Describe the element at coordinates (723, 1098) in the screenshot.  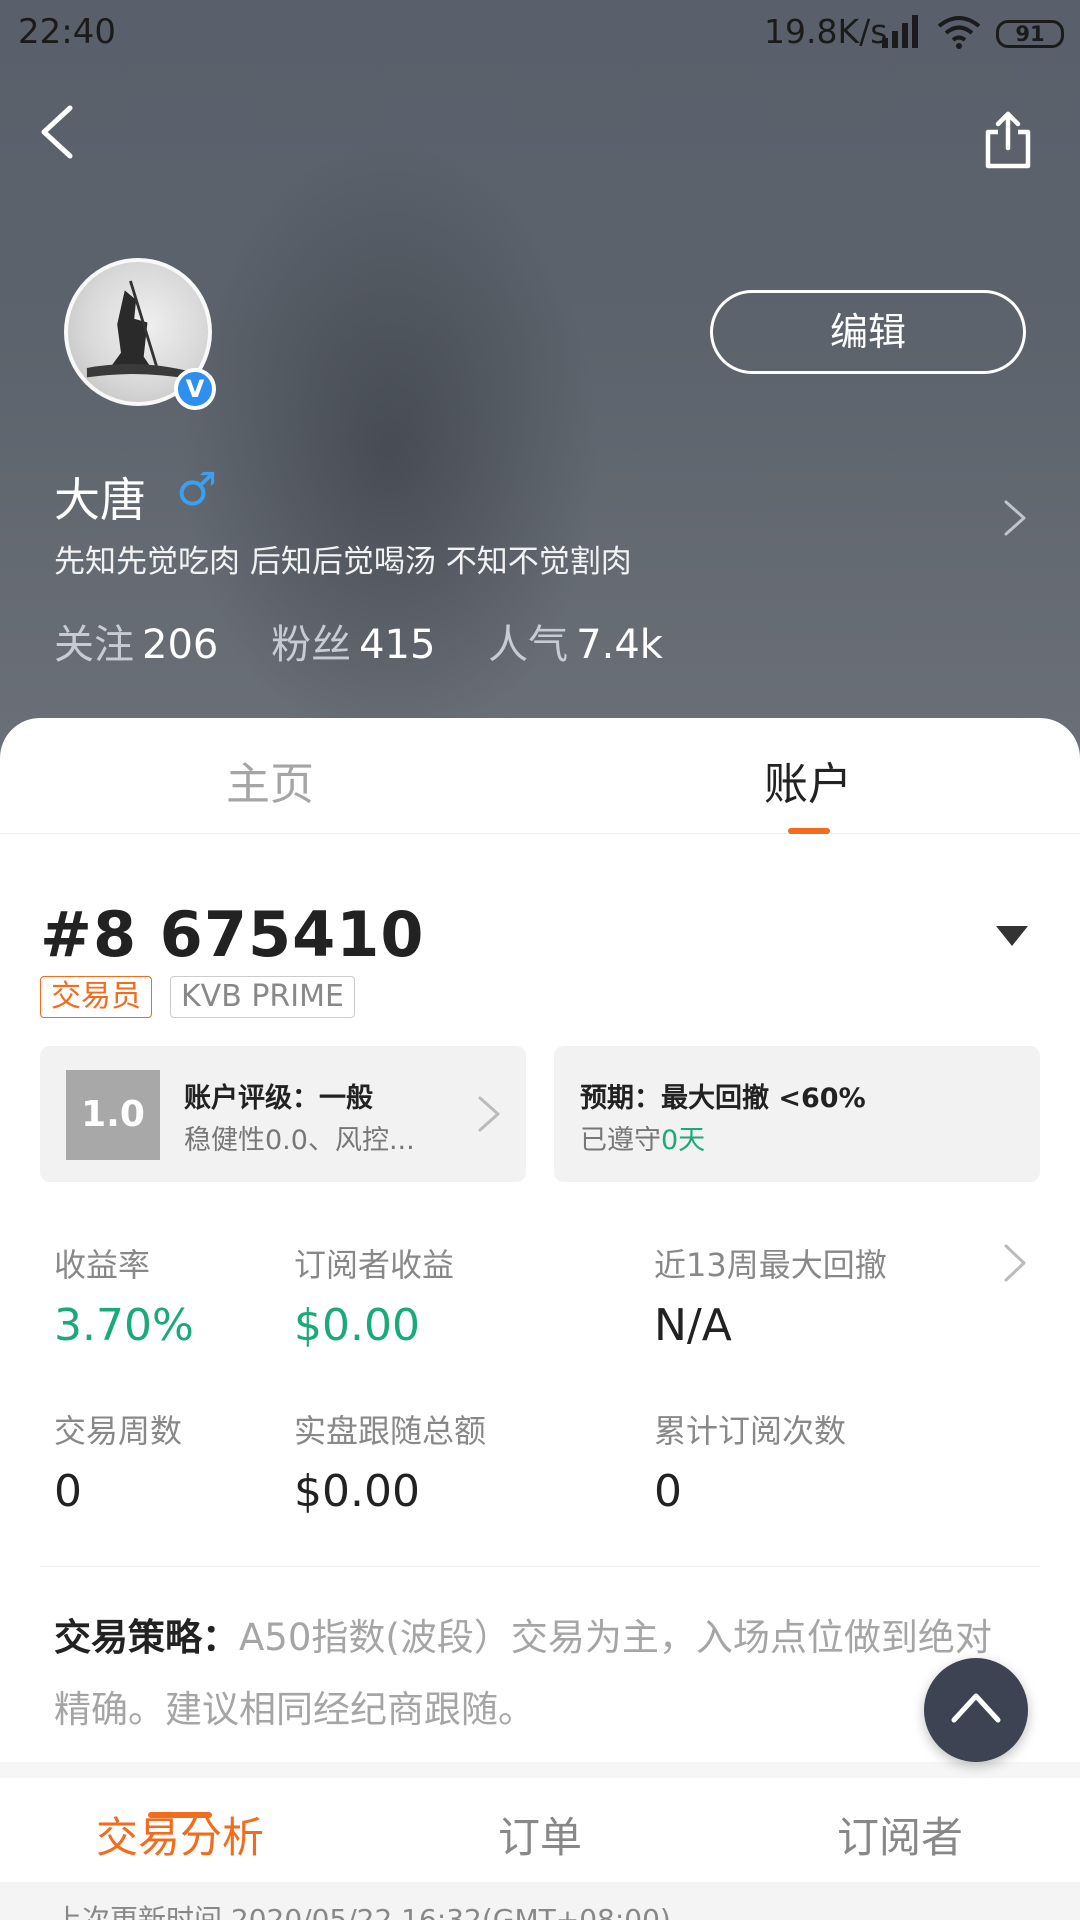
I see `expectation-title: 预期：最大回撤 <60%` at that location.